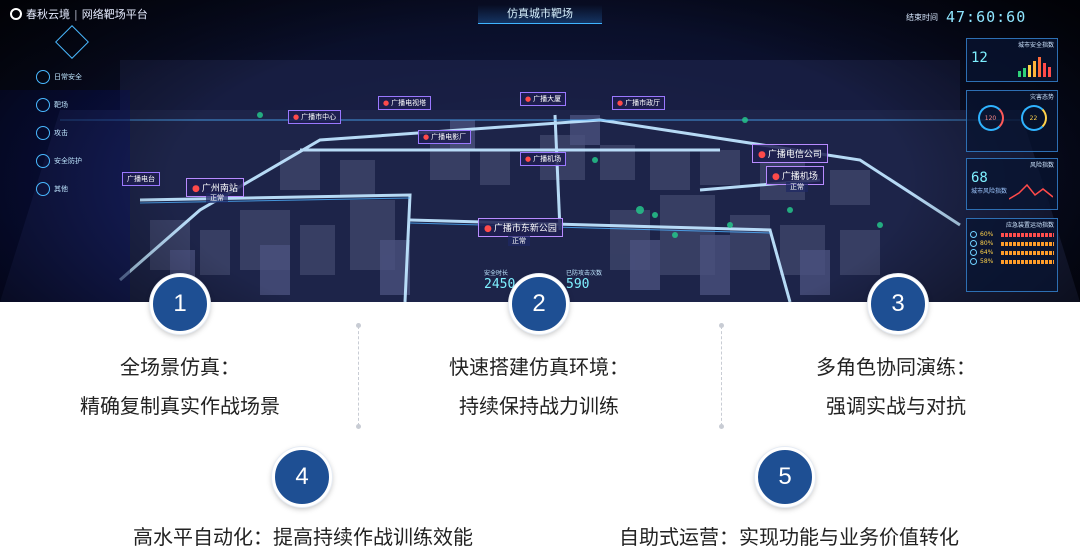 Image resolution: width=1080 pixels, height=551 pixels. I want to click on kpi-defended-attacks: 已防攻击次数 590, so click(584, 280).